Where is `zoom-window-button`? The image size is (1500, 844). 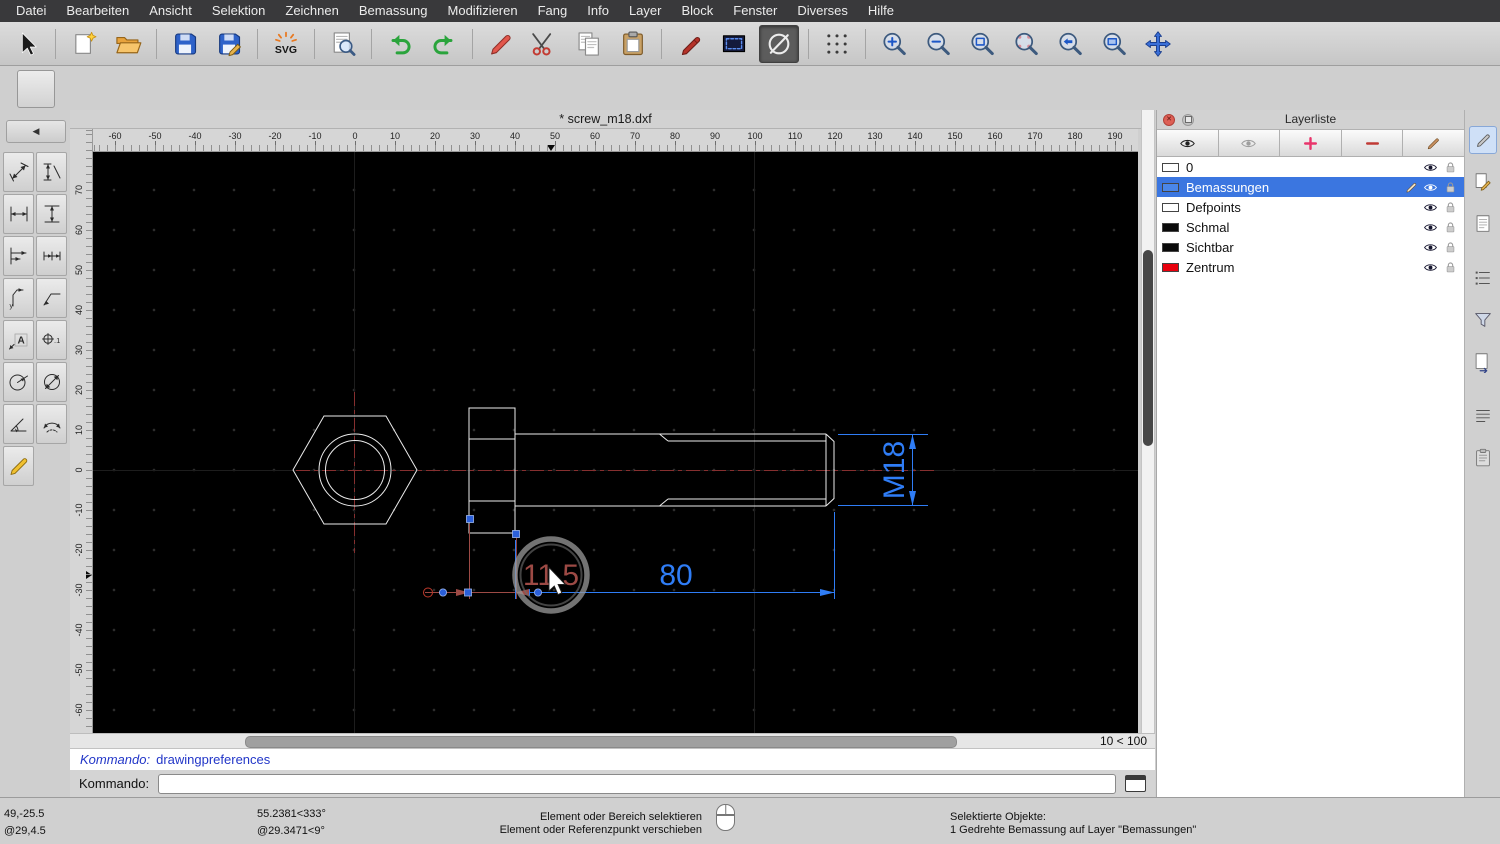 zoom-window-button is located at coordinates (1114, 44).